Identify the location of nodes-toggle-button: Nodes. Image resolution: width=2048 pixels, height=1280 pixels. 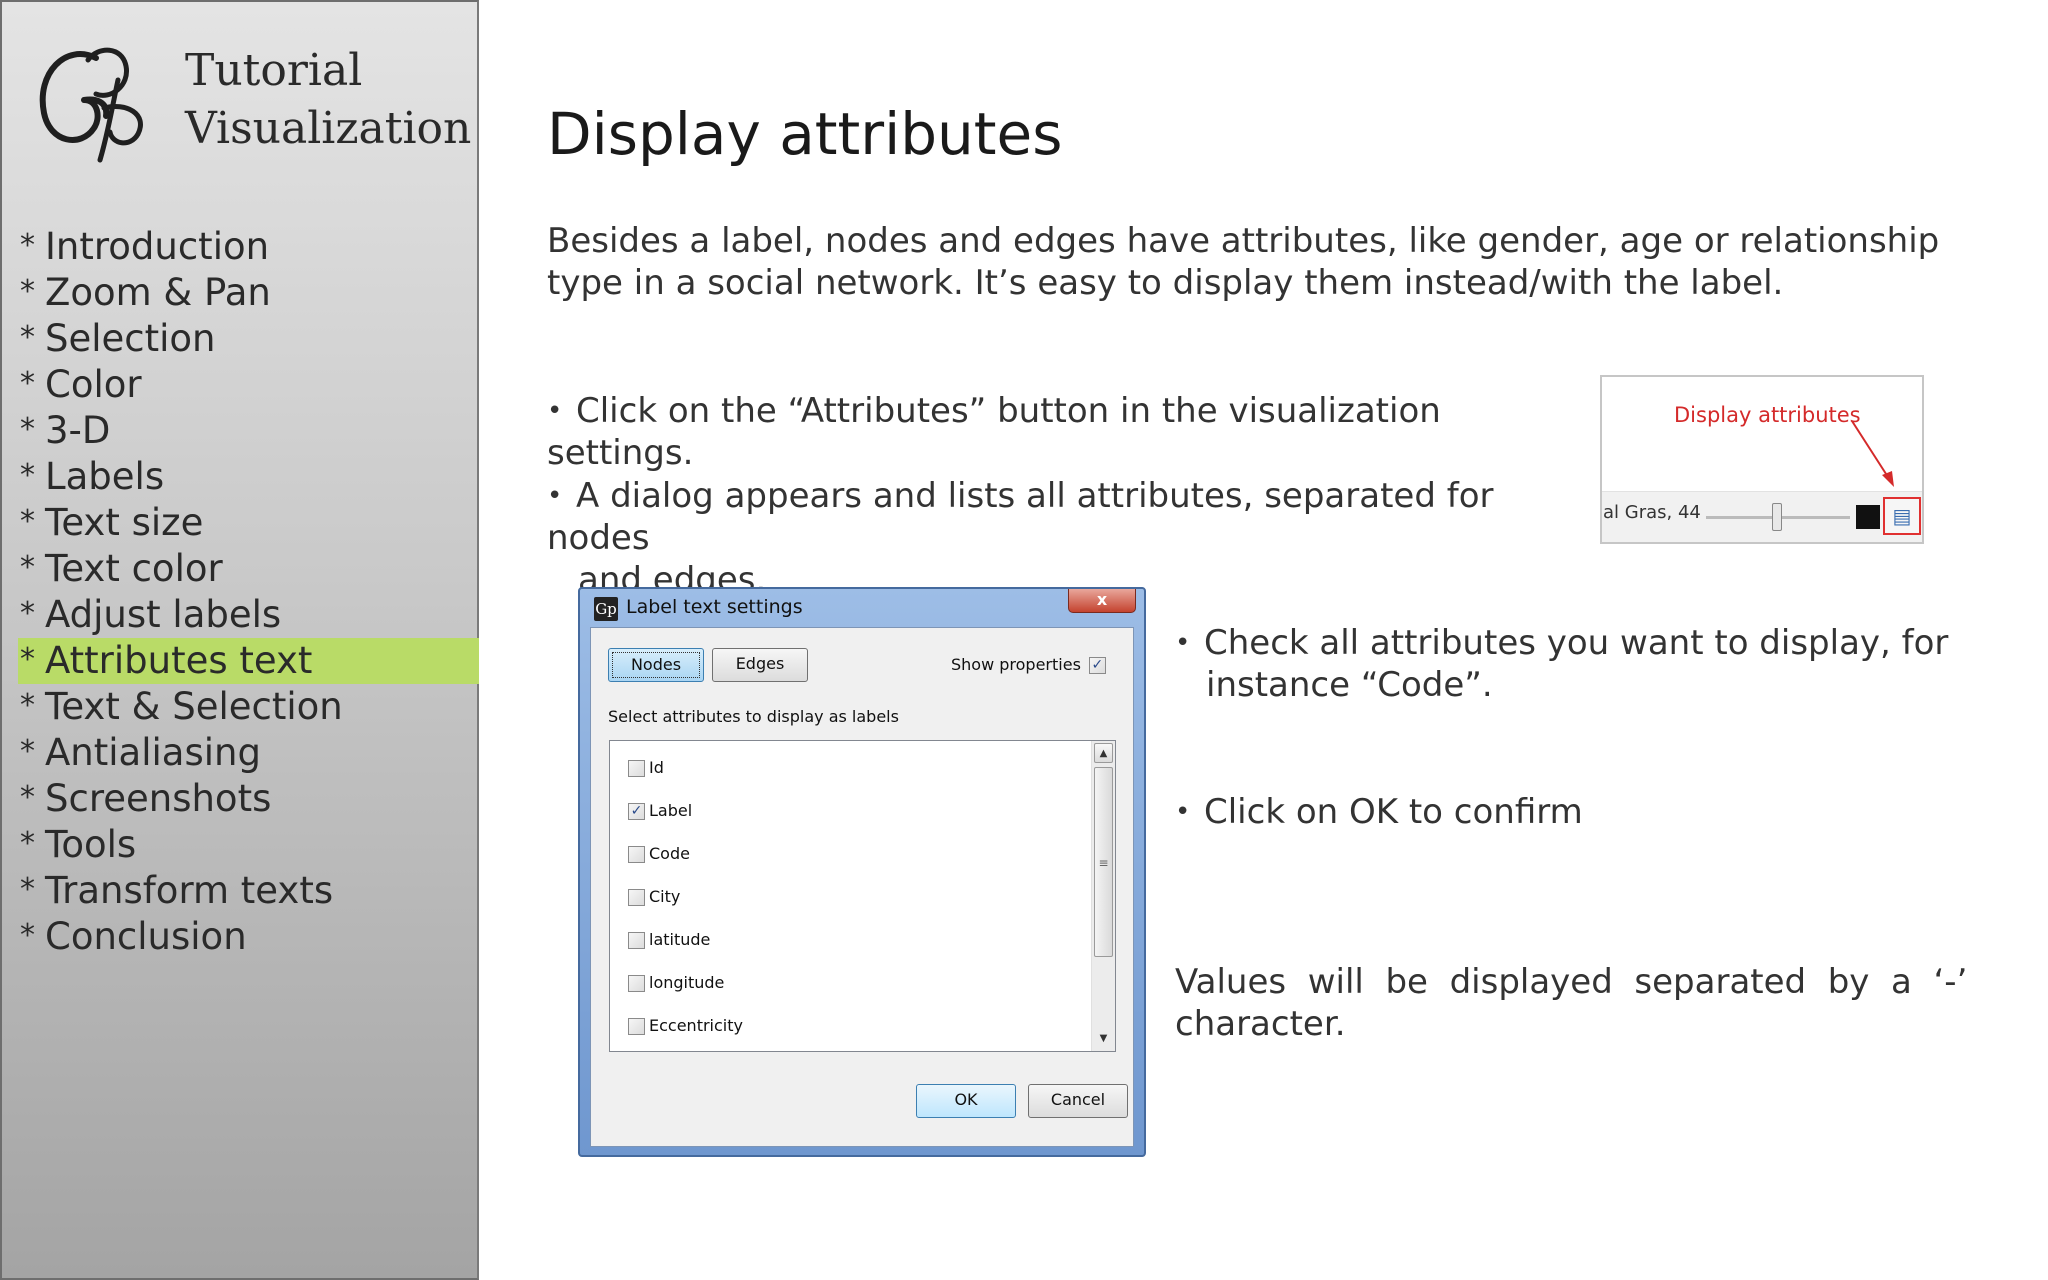
(656, 665).